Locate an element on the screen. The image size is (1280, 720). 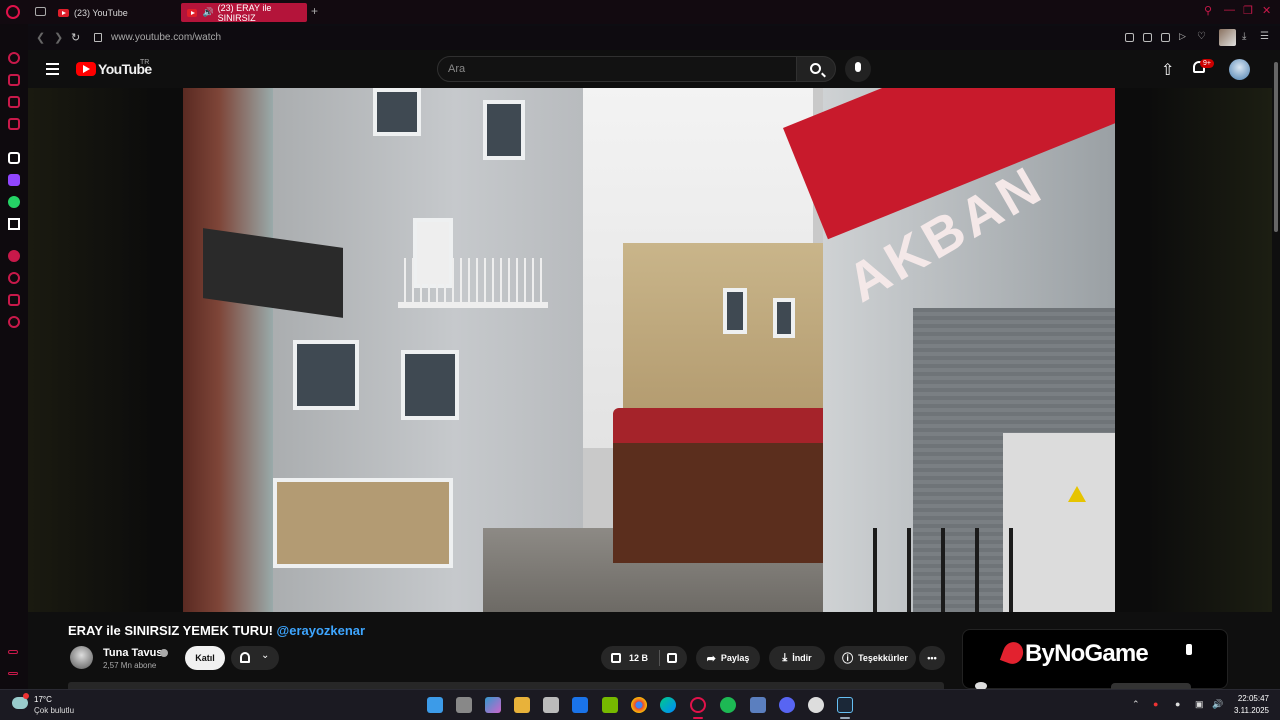
notification-badge: 9+ is located at coordinates (1207, 63).